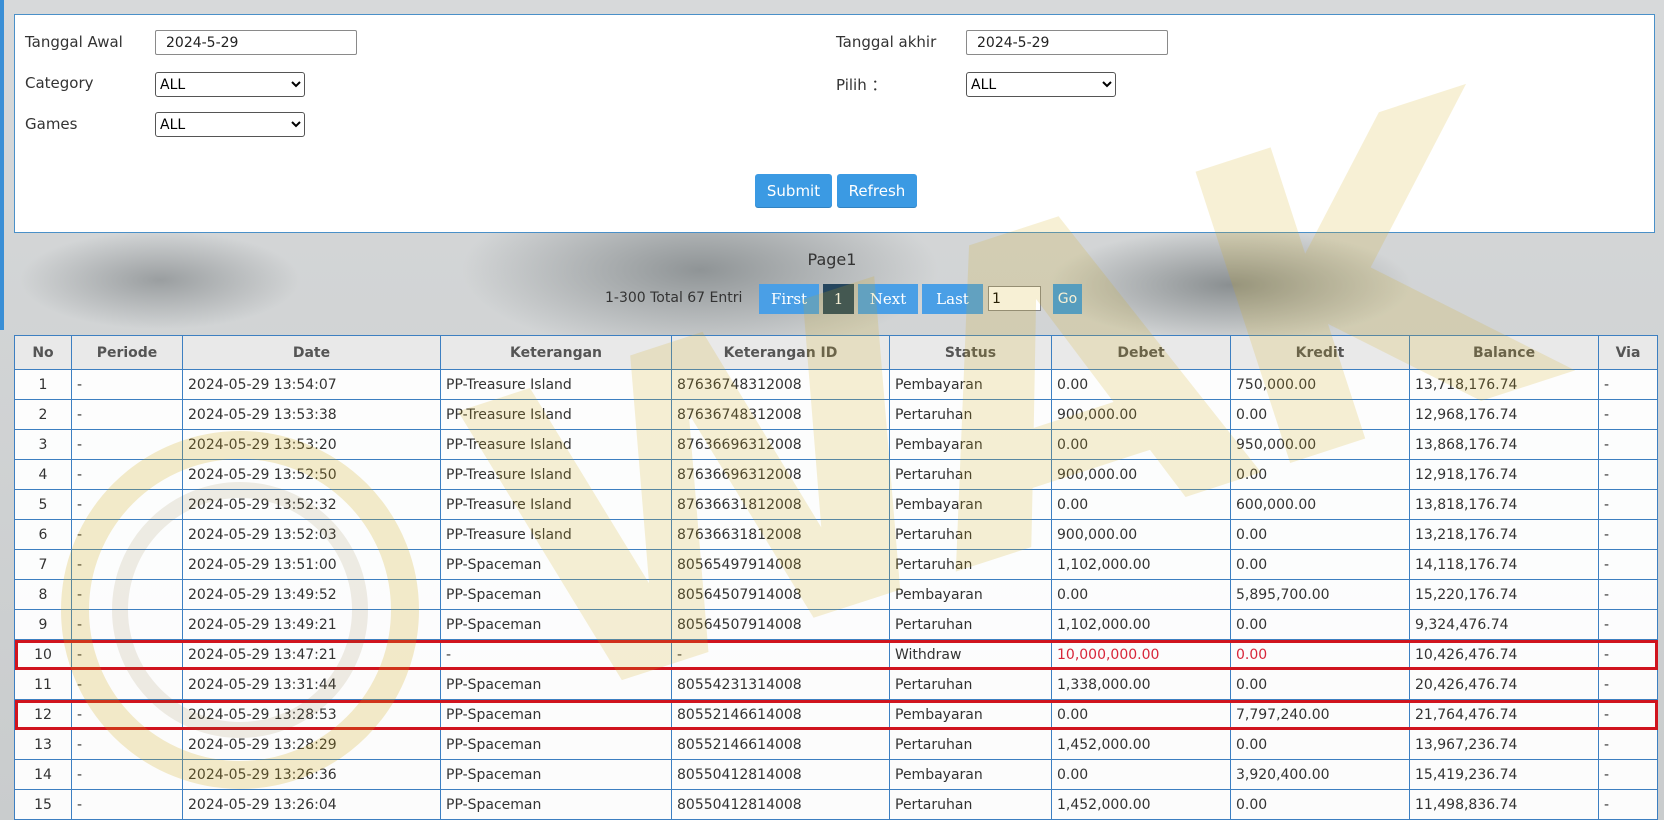  What do you see at coordinates (311, 352) in the screenshot?
I see `header-date: Date` at bounding box center [311, 352].